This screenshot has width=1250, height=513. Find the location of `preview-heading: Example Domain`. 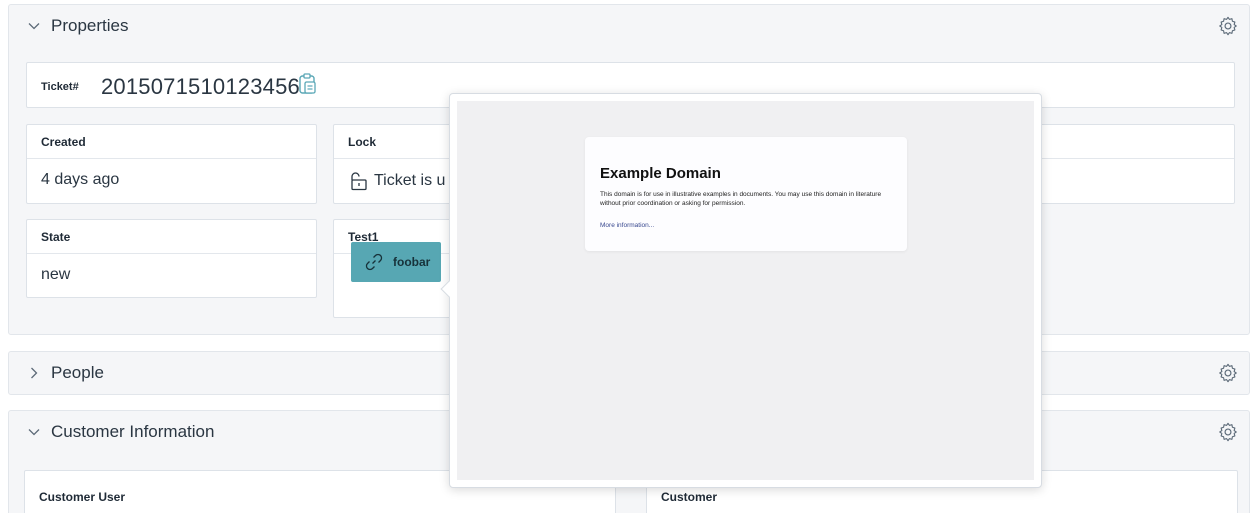

preview-heading: Example Domain is located at coordinates (660, 173).